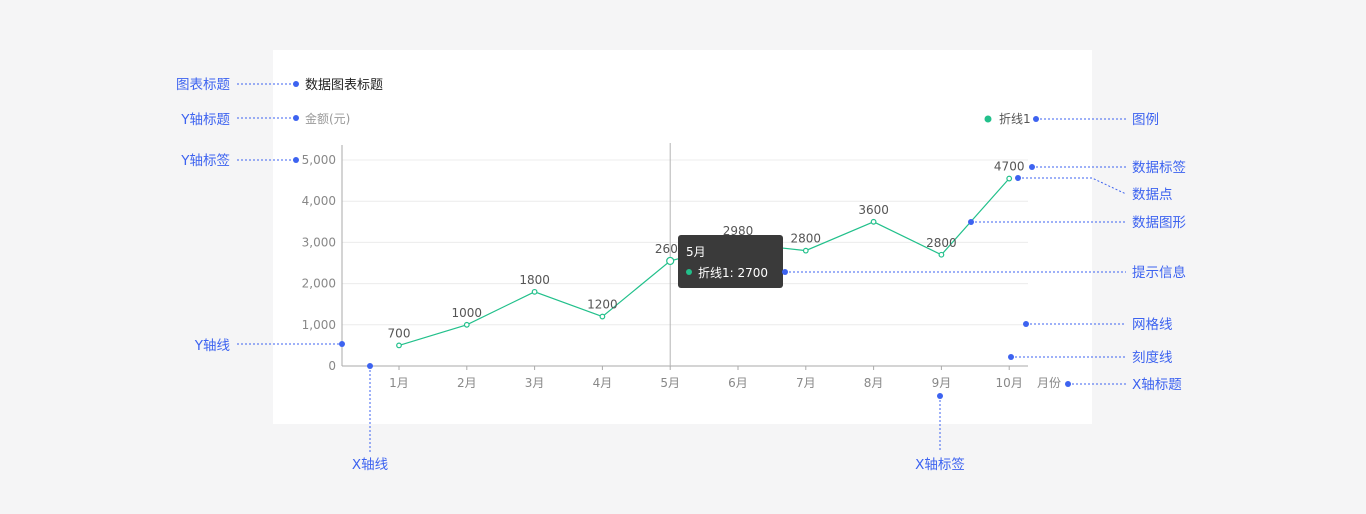  What do you see at coordinates (1009, 167) in the screenshot?
I see `data-label: 4700` at bounding box center [1009, 167].